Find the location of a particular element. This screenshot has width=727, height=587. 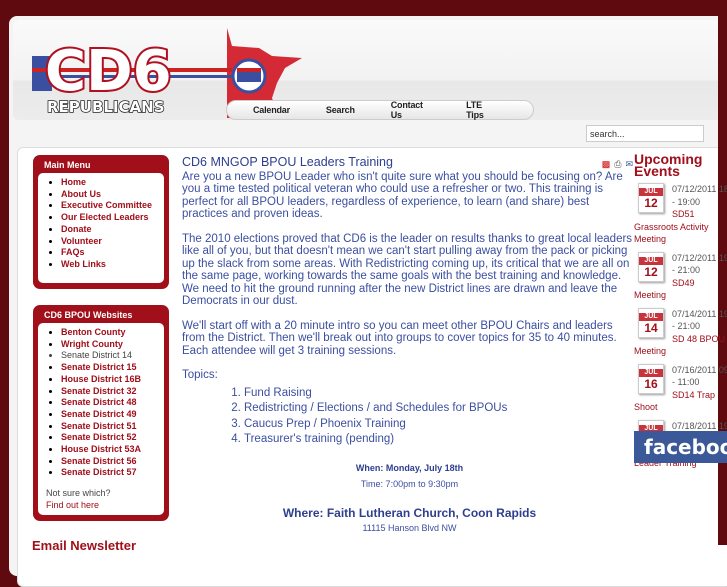

svg-text: REPUBLICANS is located at coordinates (106, 107).